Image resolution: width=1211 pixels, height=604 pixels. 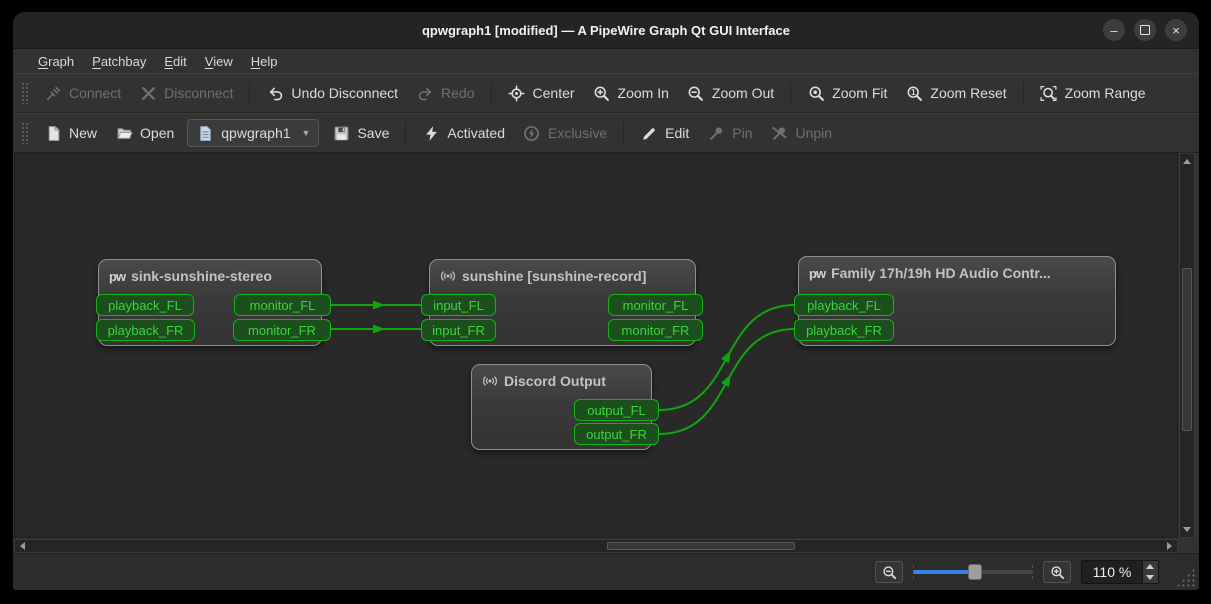 What do you see at coordinates (1169, 546) in the screenshot?
I see `scroll-right-icon` at bounding box center [1169, 546].